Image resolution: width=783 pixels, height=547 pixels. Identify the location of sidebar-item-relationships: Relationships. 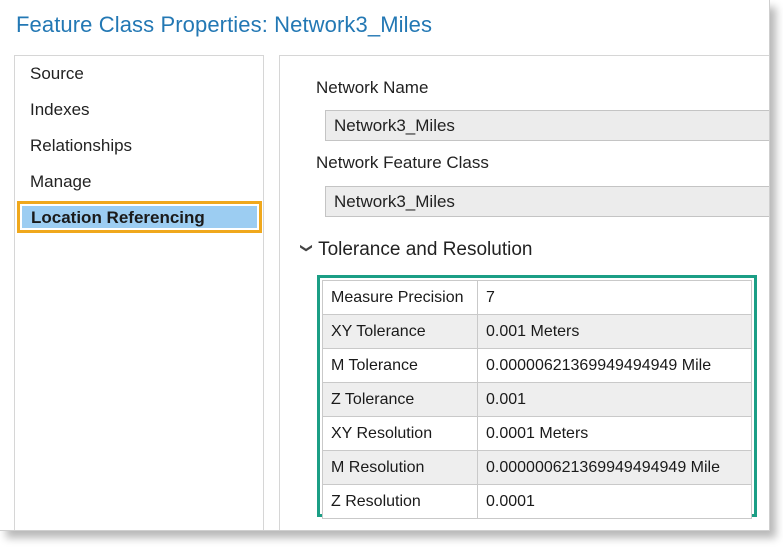
(81, 146).